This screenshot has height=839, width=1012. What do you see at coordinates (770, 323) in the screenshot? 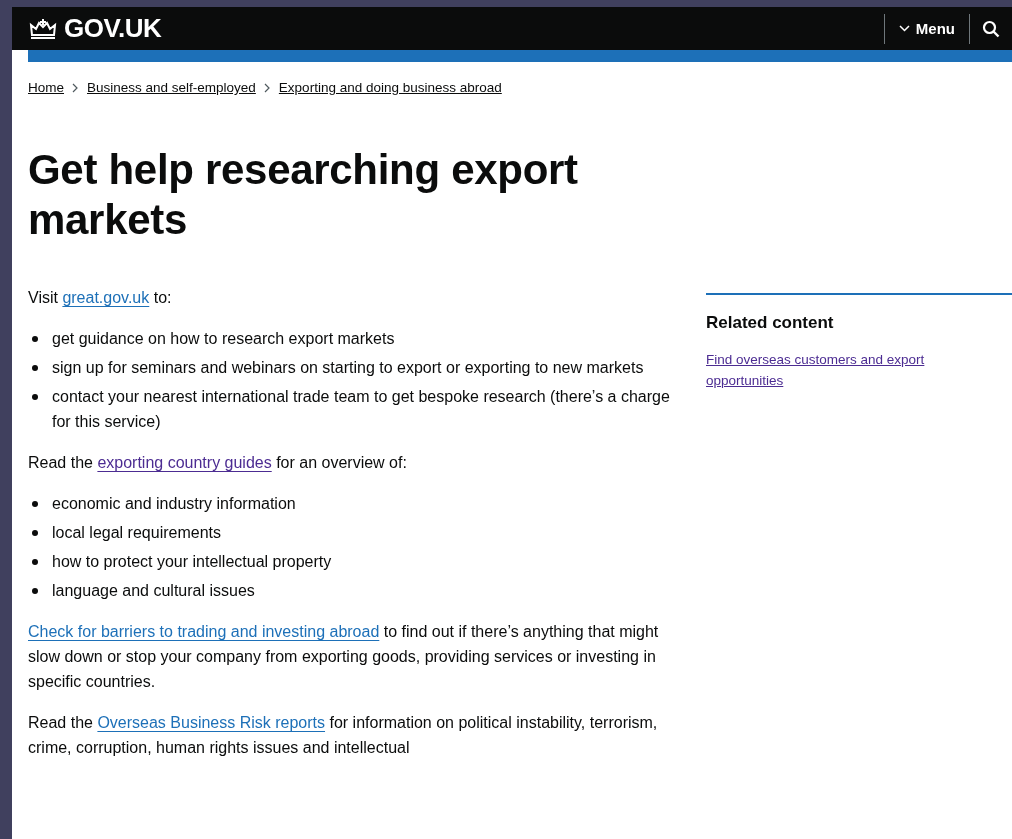
I see `related-heading: Related content` at bounding box center [770, 323].